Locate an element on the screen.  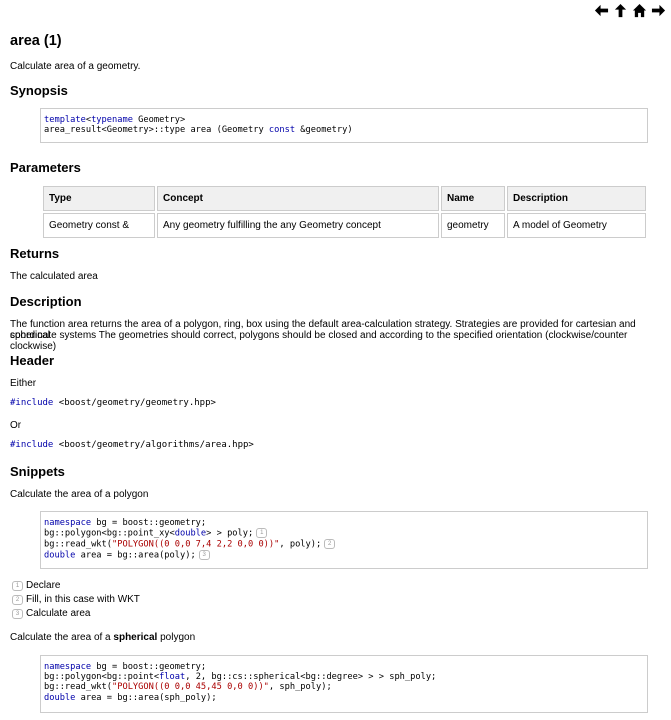
snippets-heading: Snippets is located at coordinates (37, 471).